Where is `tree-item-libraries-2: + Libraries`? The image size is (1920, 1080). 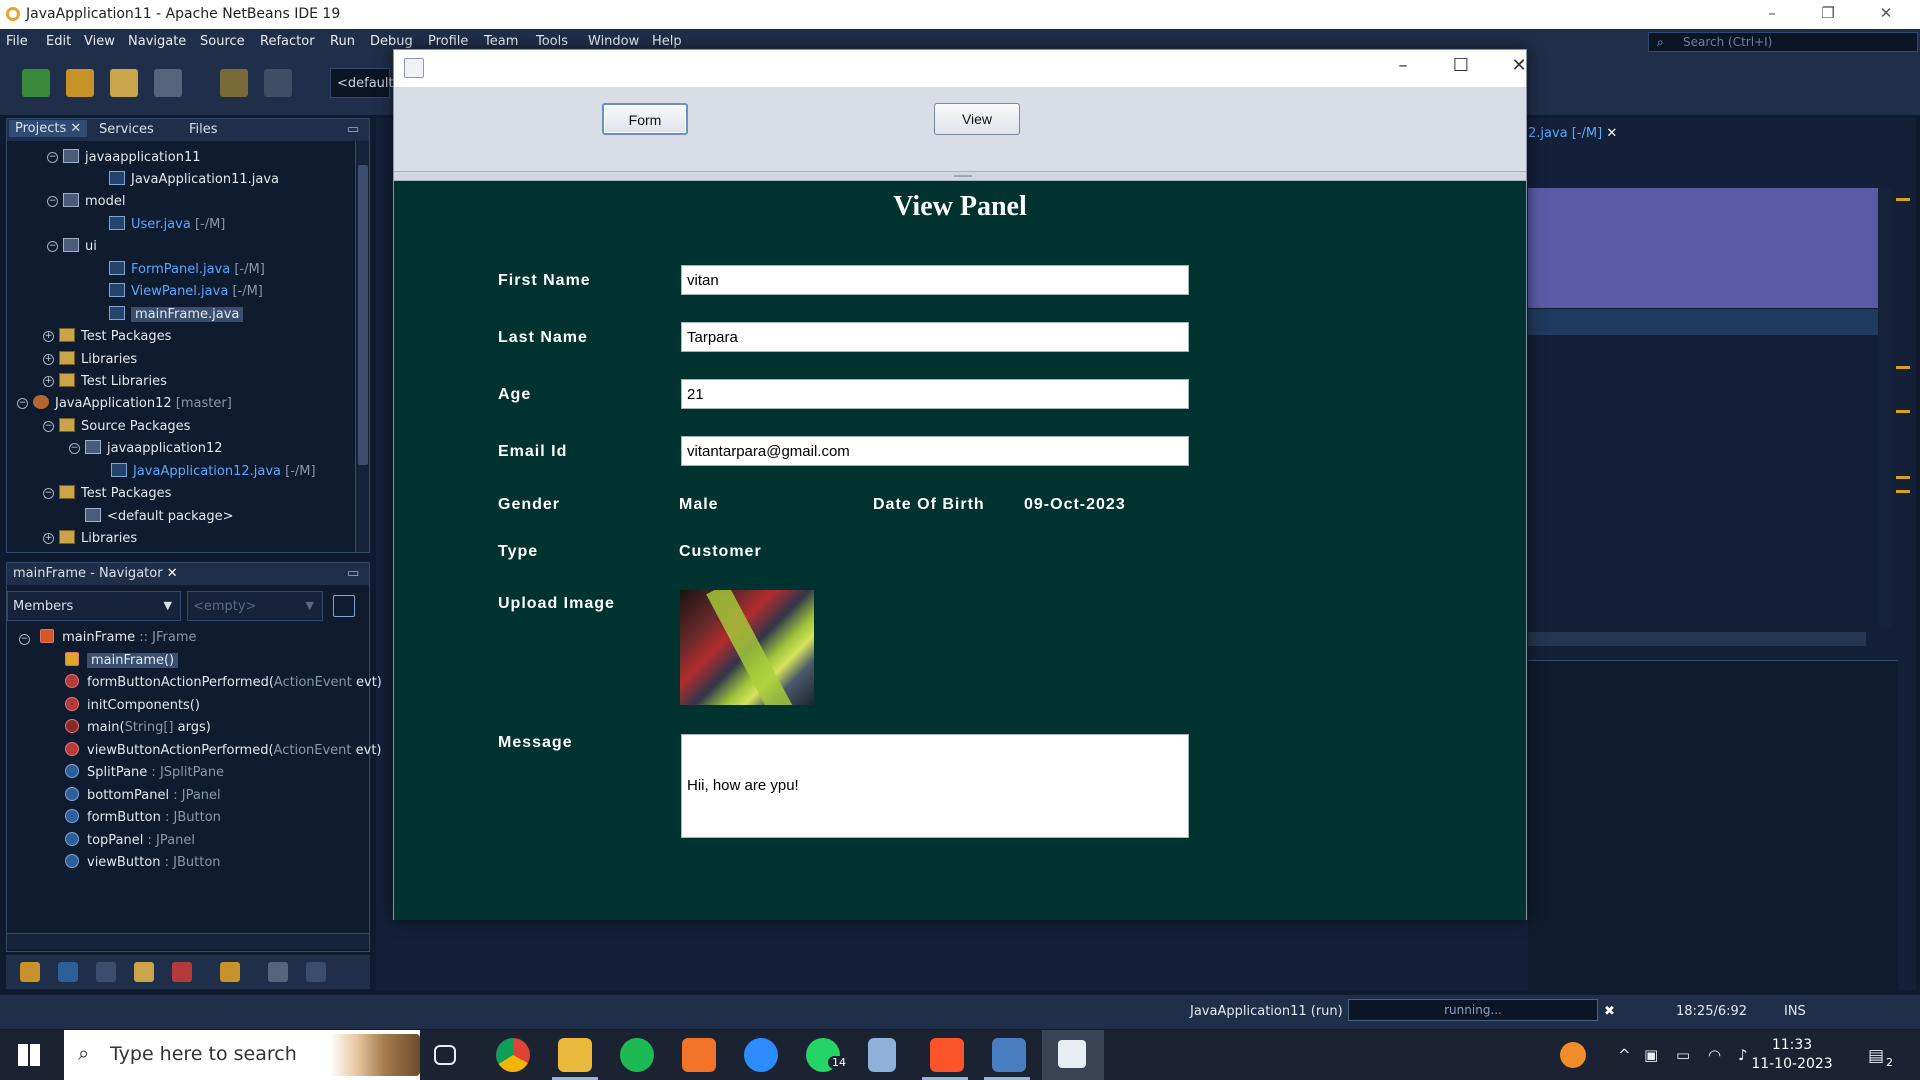
tree-item-libraries-2: + Libraries is located at coordinates (90, 540).